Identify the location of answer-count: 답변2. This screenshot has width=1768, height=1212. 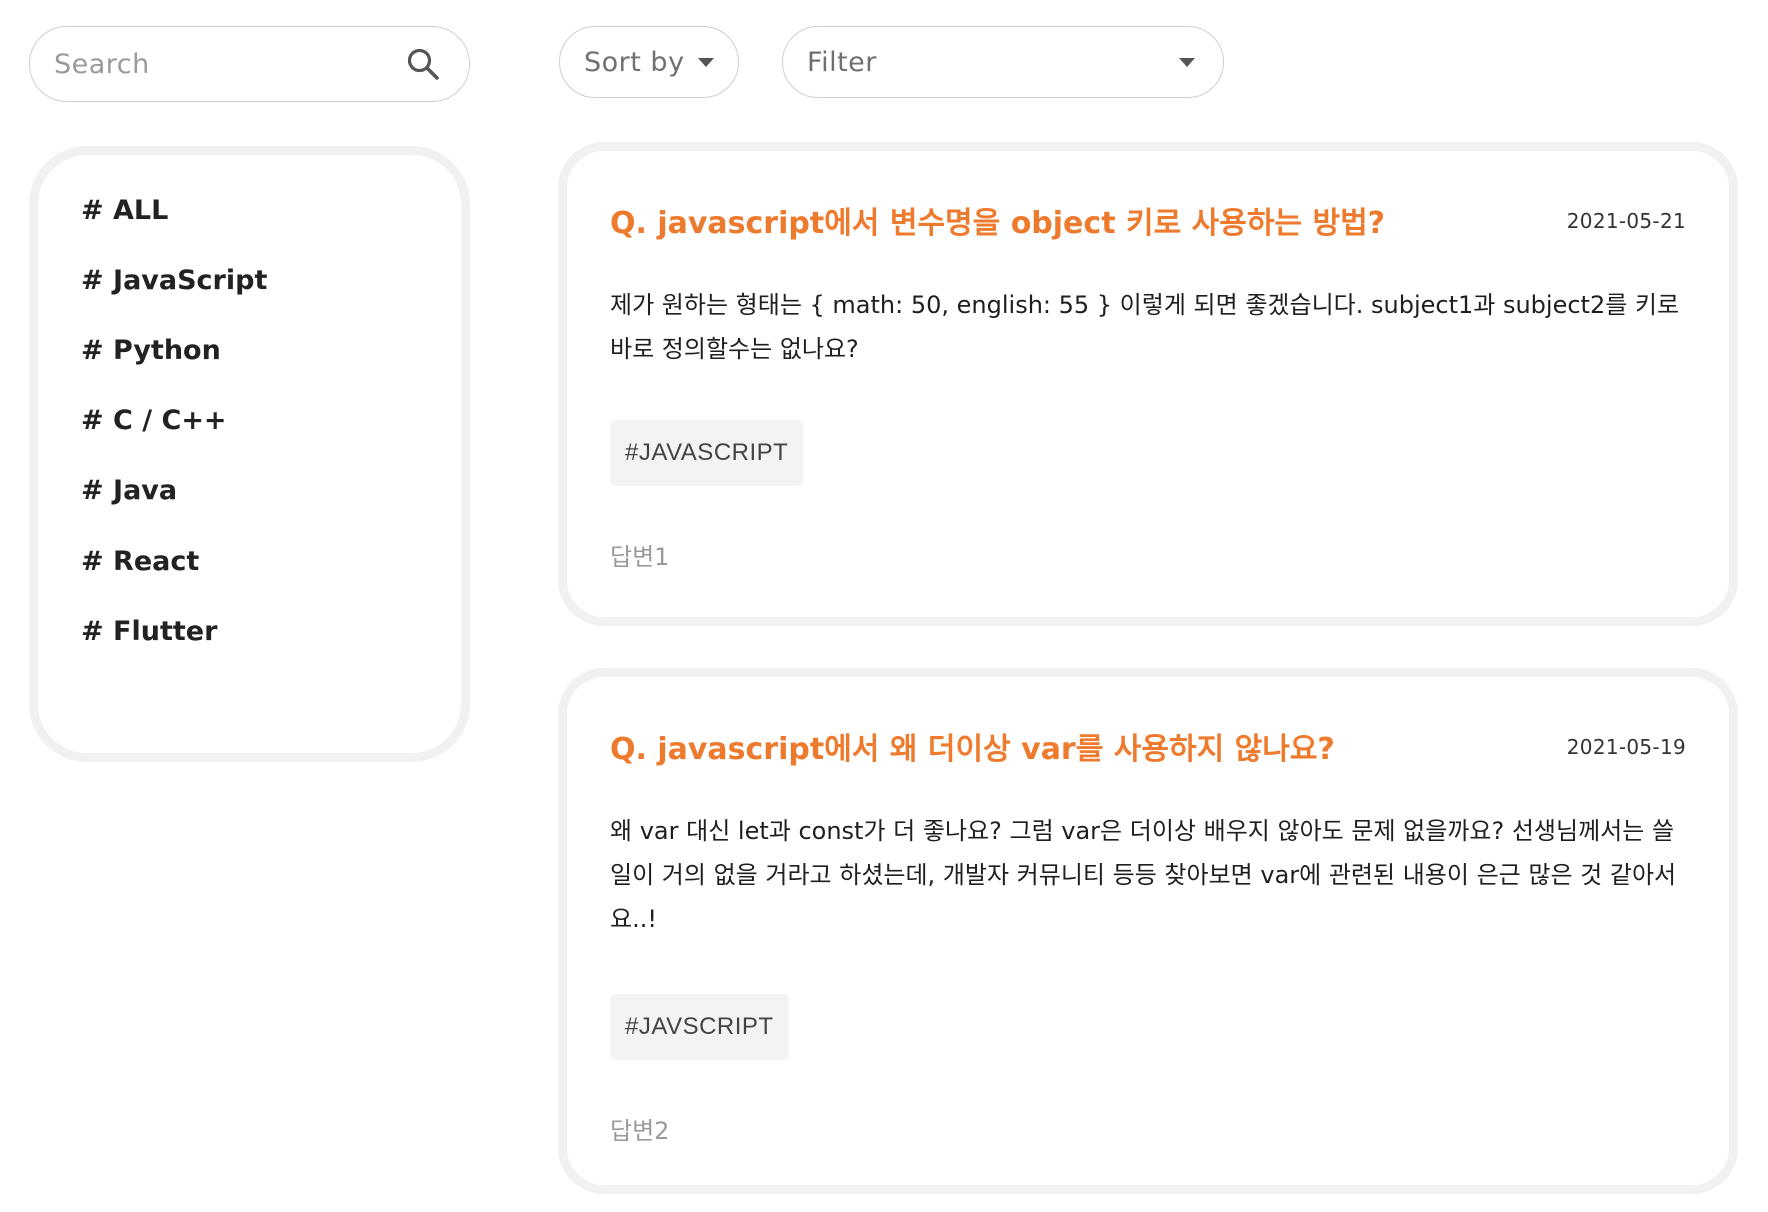
(639, 1128).